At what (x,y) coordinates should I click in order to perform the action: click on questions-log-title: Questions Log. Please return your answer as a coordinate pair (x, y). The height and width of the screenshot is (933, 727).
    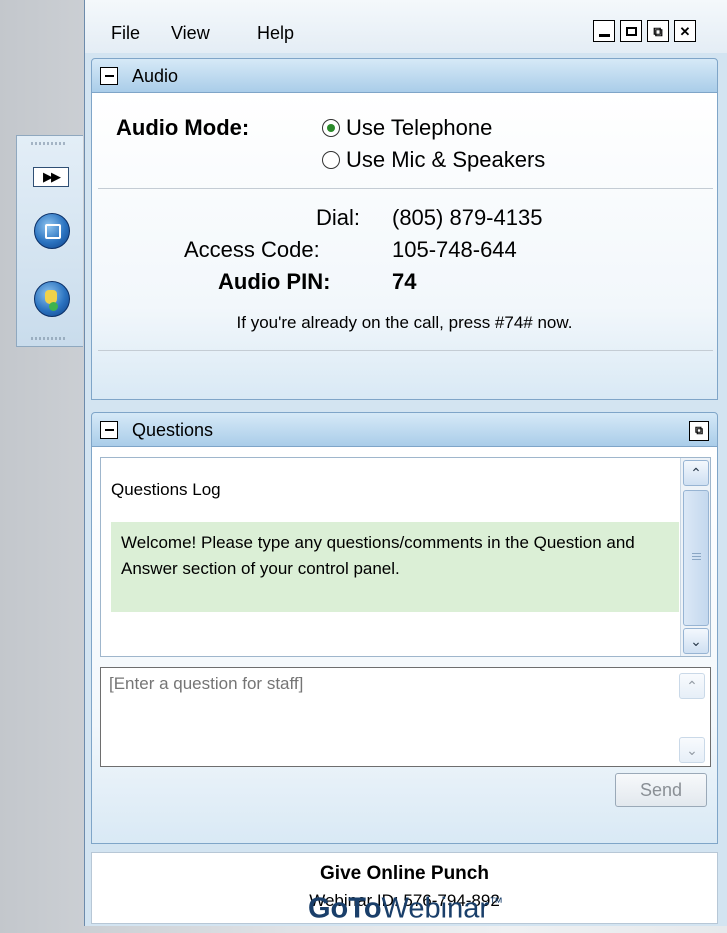
    Looking at the image, I should click on (166, 489).